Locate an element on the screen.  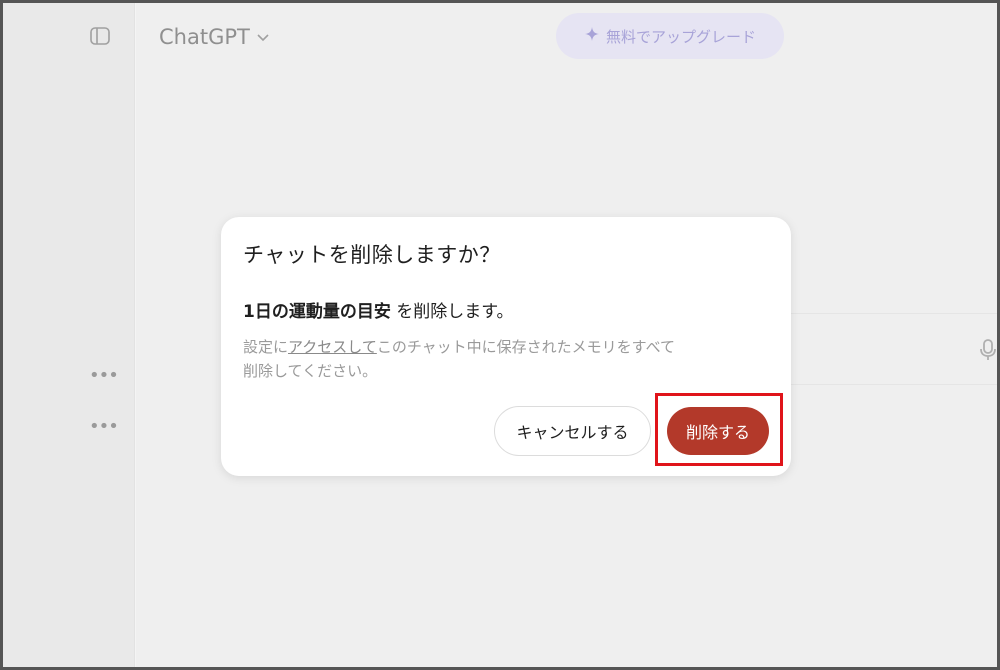
dialog-note: 設定にアクセスしてこのチャット中に保存されたメモリをすべて 削除してください。 is located at coordinates (508, 359).